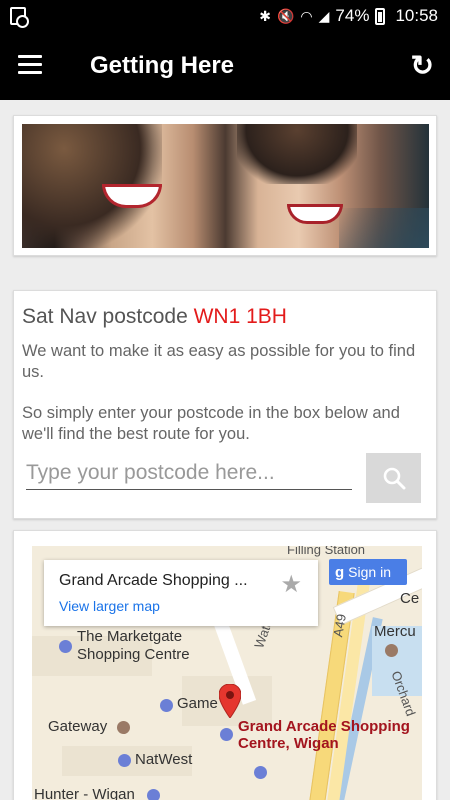 The image size is (450, 800). Describe the element at coordinates (19, 17) in the screenshot. I see `screenshot-icon` at that location.